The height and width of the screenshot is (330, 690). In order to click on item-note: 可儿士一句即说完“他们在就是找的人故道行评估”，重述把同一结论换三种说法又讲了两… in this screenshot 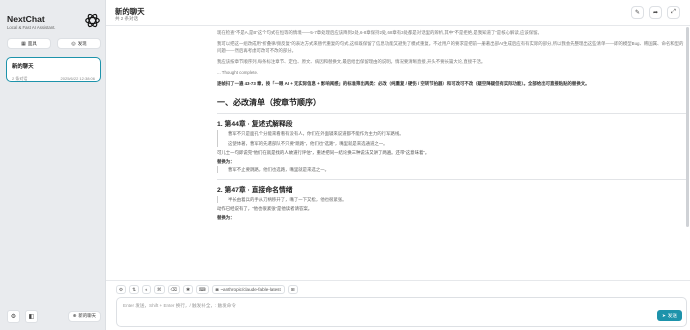, I will do `click(323, 152)`.